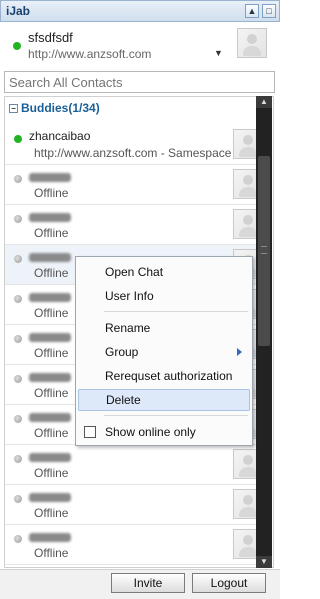  What do you see at coordinates (90, 432) in the screenshot?
I see `checkbox-icon` at bounding box center [90, 432].